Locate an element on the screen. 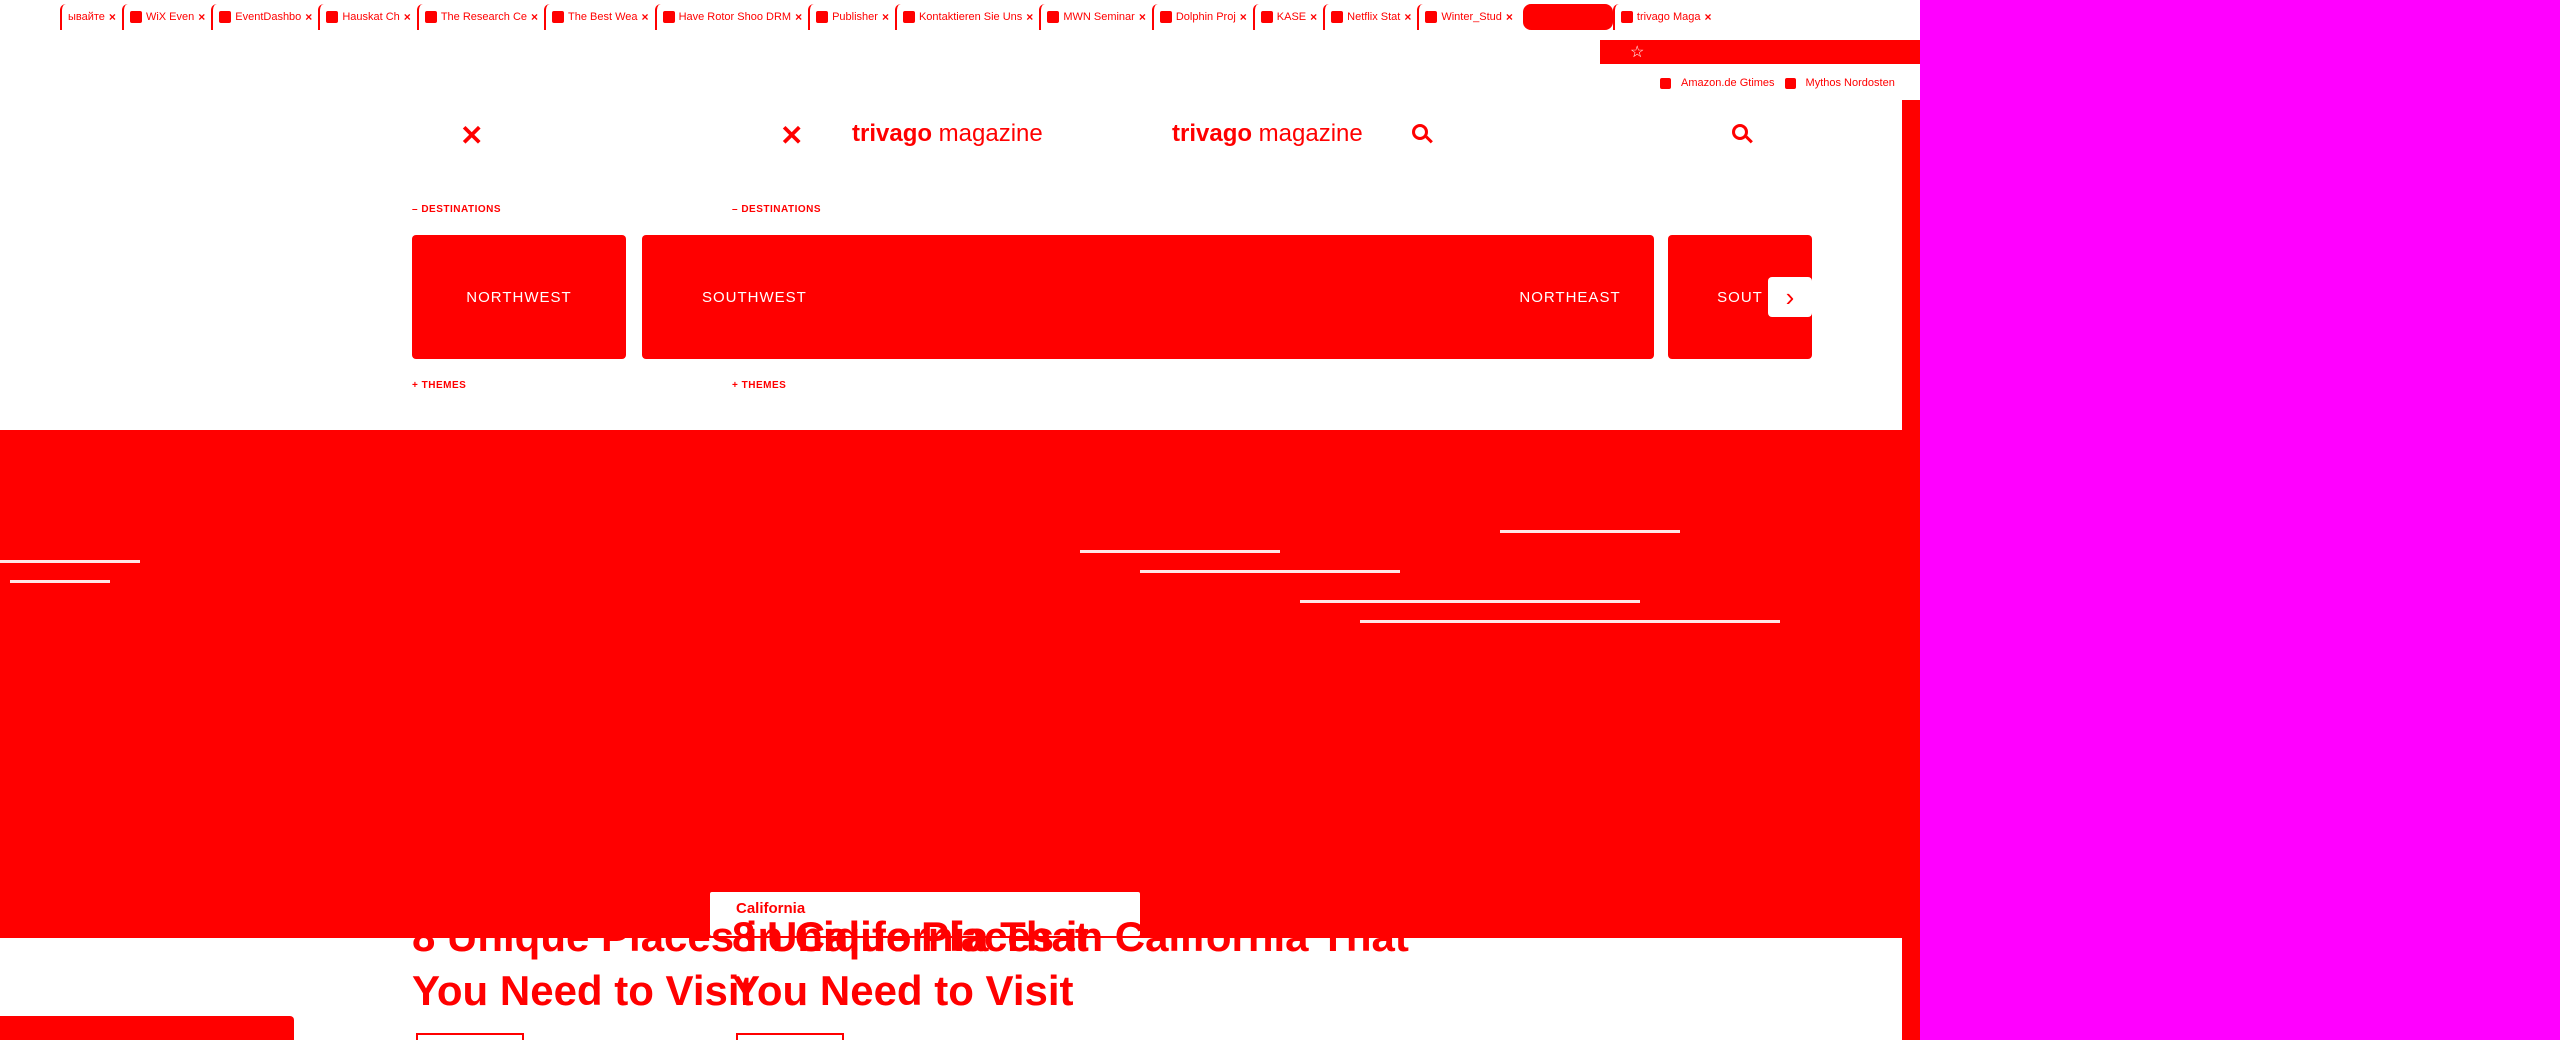  tab-label: Kontaktieren Sie Uns is located at coordinates (970, 17).